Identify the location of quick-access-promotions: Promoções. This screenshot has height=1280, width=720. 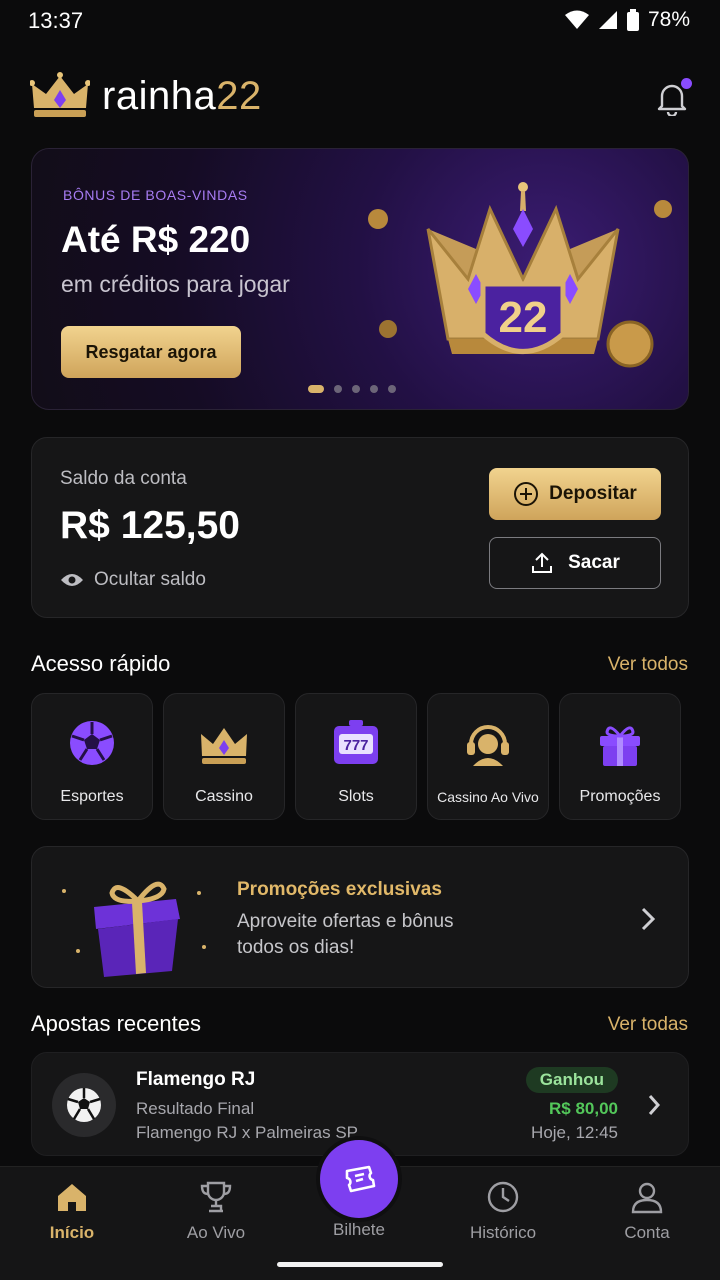
(620, 756).